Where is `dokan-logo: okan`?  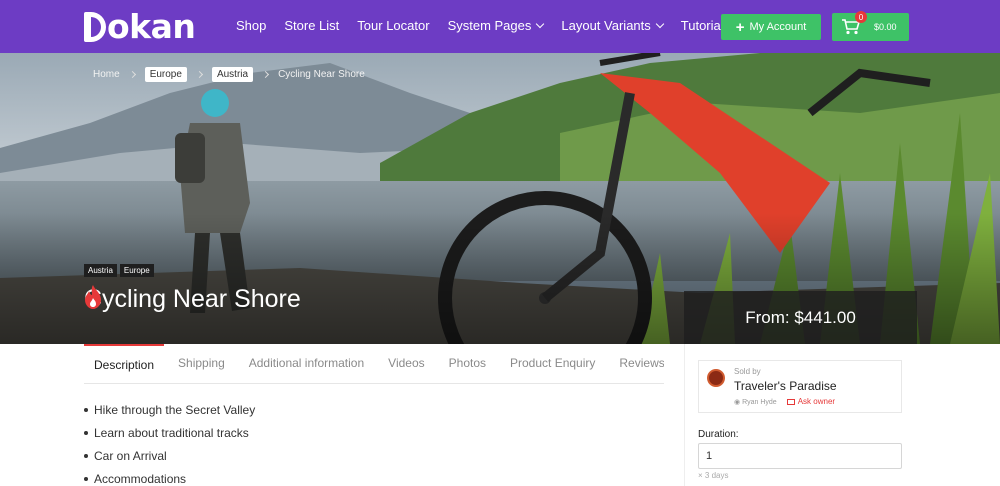
dokan-logo: okan is located at coordinates (140, 26).